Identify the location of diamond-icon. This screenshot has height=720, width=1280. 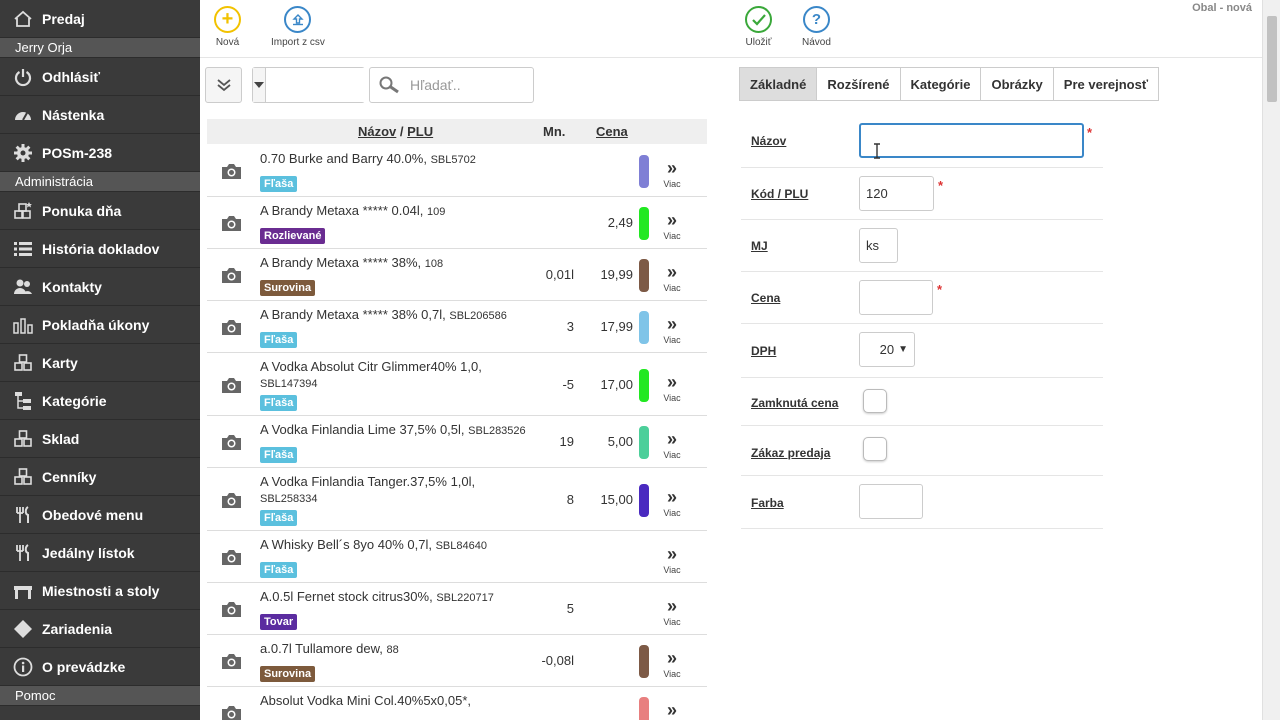
(23, 629).